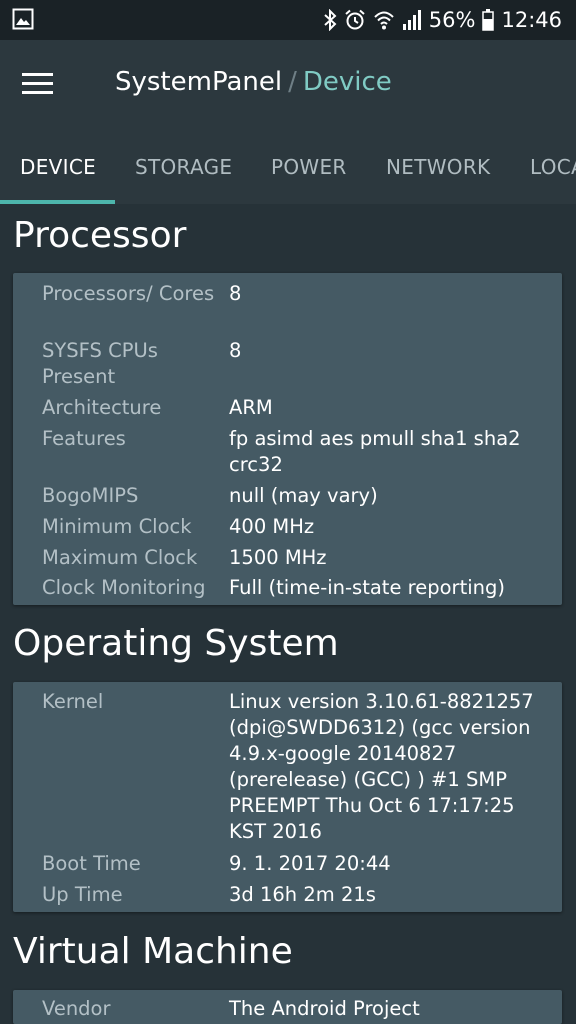 Image resolution: width=576 pixels, height=1024 pixels. Describe the element at coordinates (176, 643) in the screenshot. I see `section-title-operating-system: Operating System` at that location.